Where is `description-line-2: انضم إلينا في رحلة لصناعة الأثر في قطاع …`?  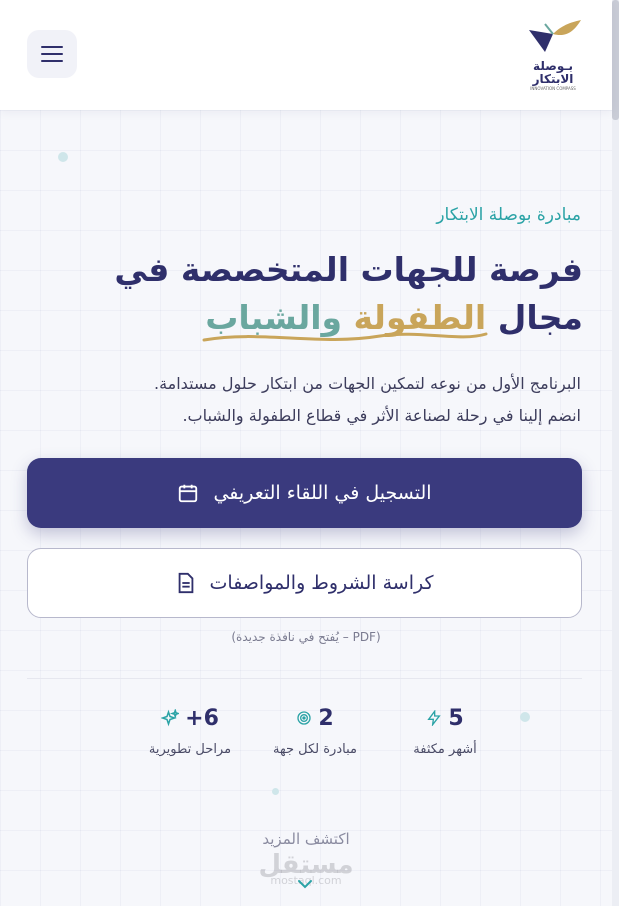
description-line-2: انضم إلينا في رحلة لصناعة الأثر في قطاع … is located at coordinates (381, 415).